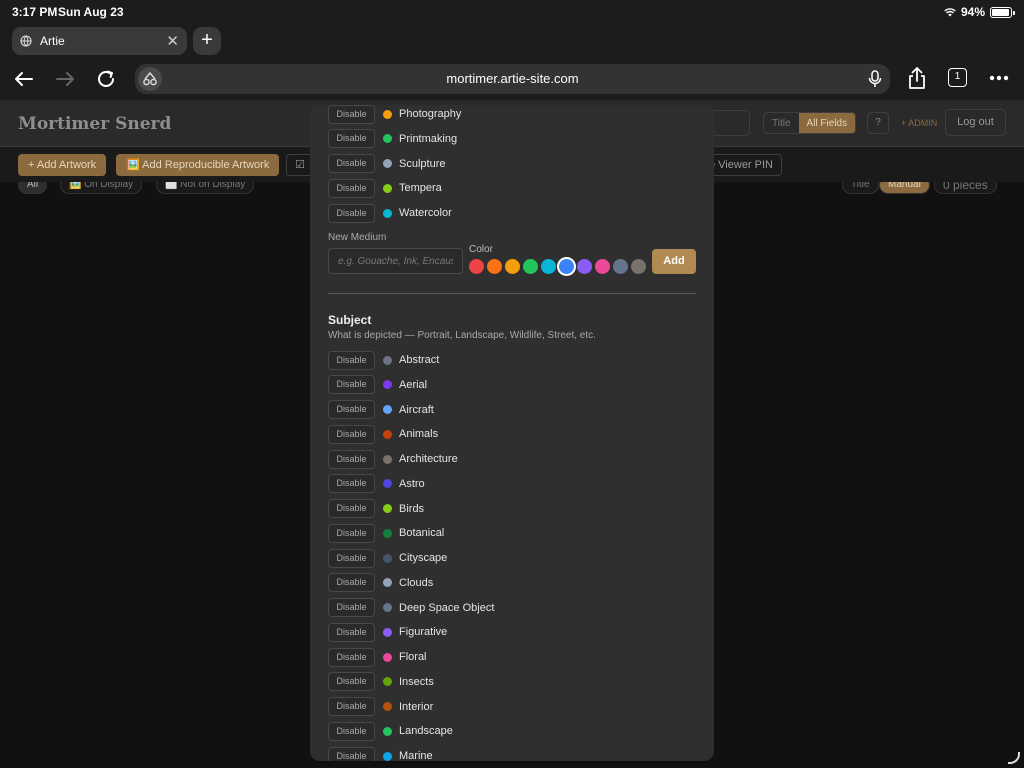  I want to click on forward-arrow-icon, so click(65, 79).